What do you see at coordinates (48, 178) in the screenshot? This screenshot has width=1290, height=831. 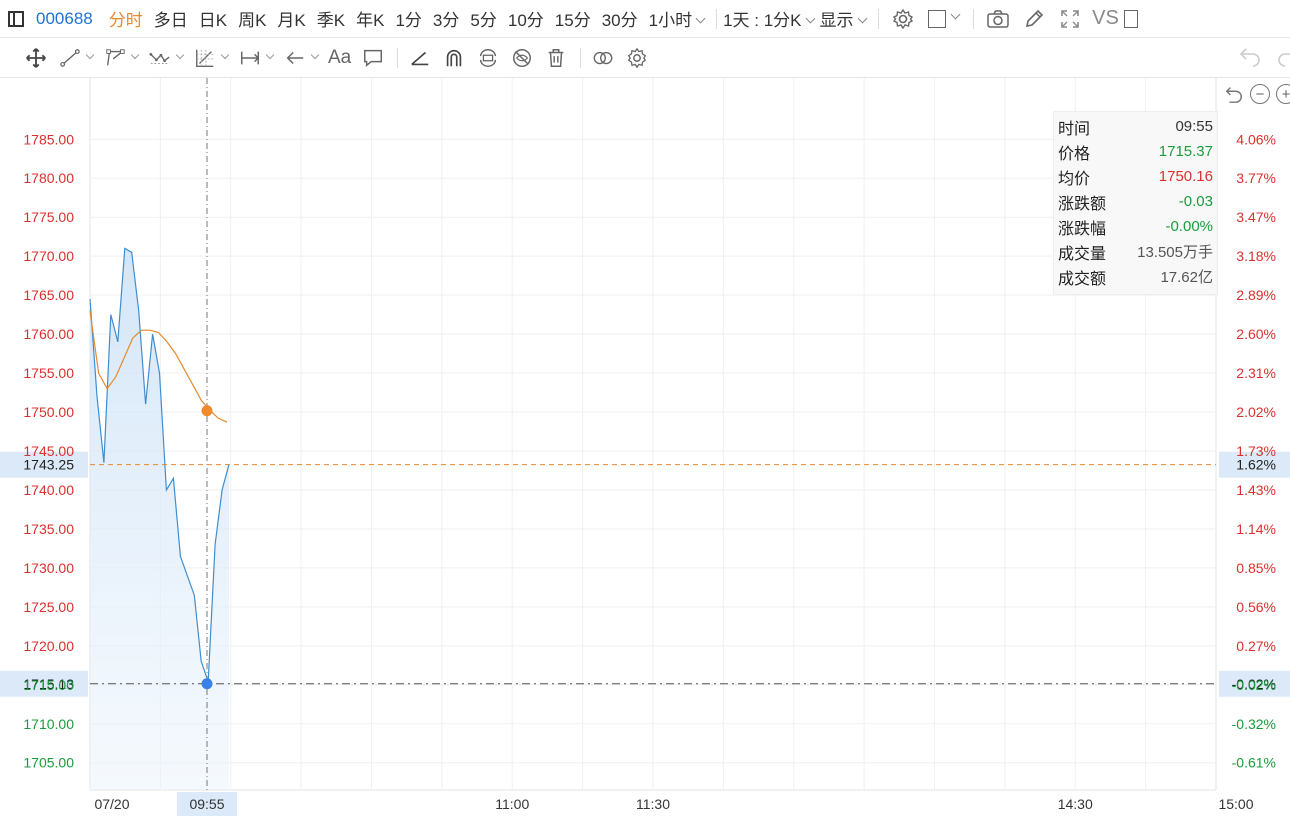 I see `y-tick-label-left: 1780.00` at bounding box center [48, 178].